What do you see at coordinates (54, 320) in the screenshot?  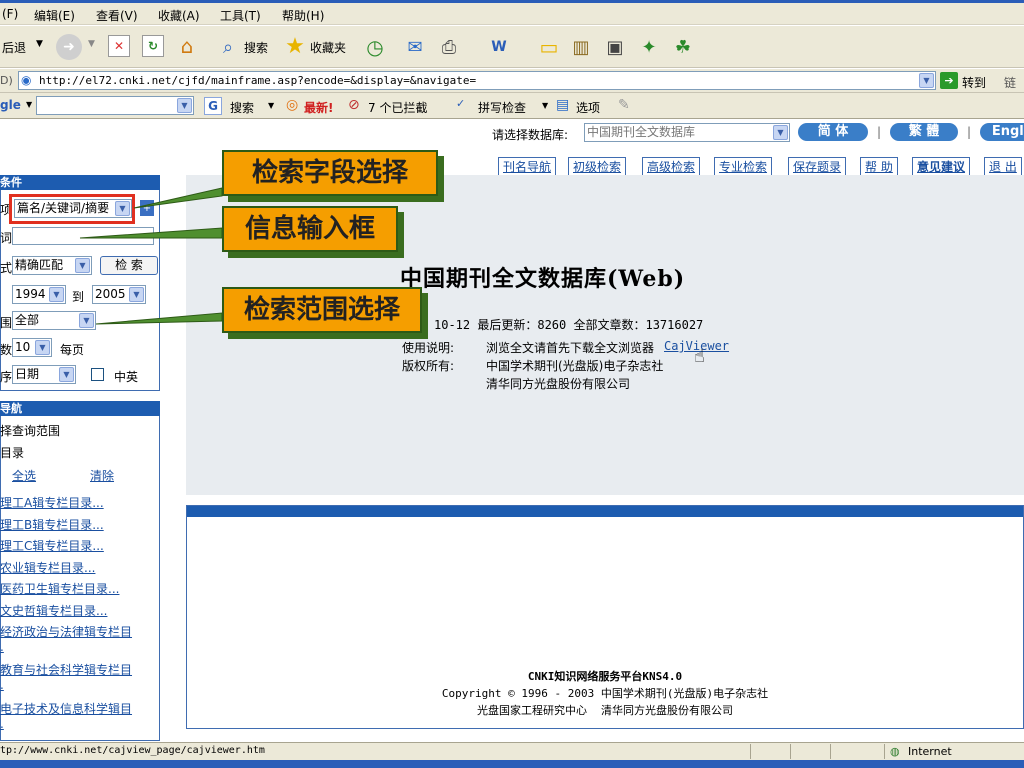 I see `range-select: 全部 ▼` at bounding box center [54, 320].